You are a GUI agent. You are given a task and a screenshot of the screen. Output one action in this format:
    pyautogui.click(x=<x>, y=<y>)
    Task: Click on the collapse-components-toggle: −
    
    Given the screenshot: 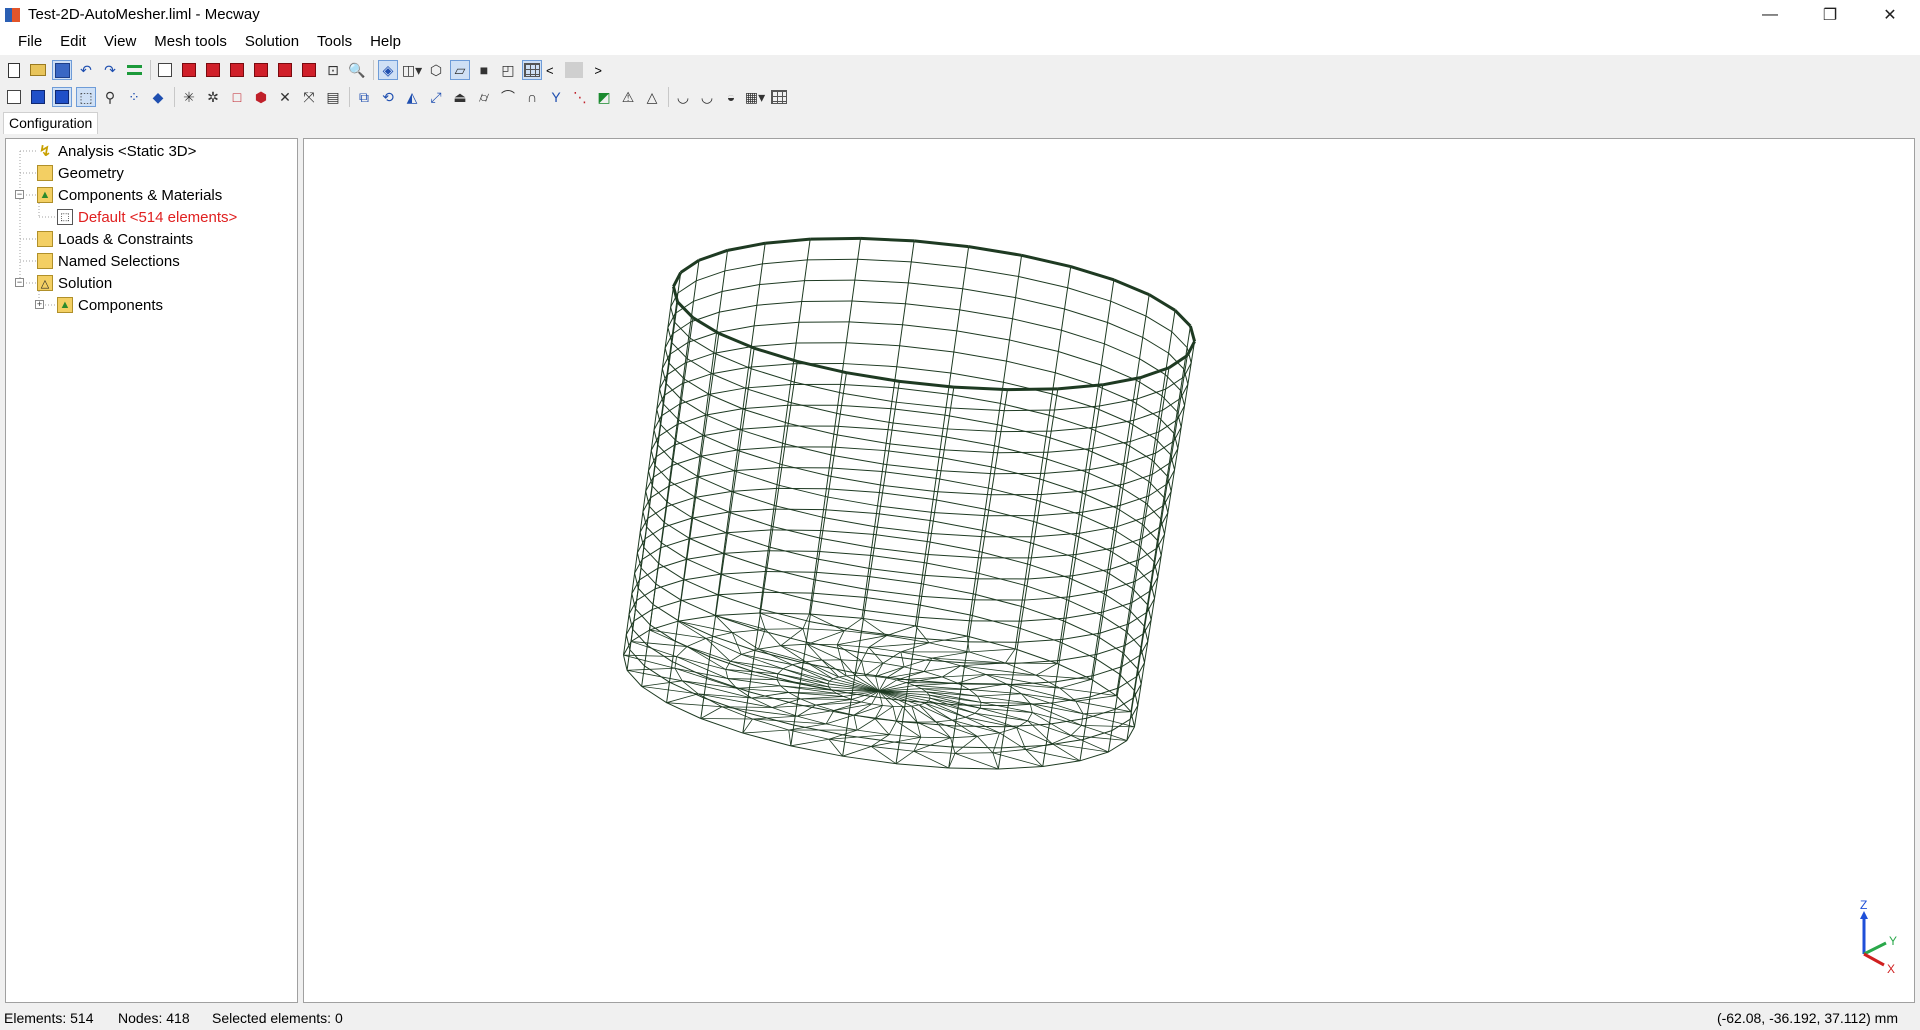 What is the action you would take?
    pyautogui.click(x=19, y=194)
    